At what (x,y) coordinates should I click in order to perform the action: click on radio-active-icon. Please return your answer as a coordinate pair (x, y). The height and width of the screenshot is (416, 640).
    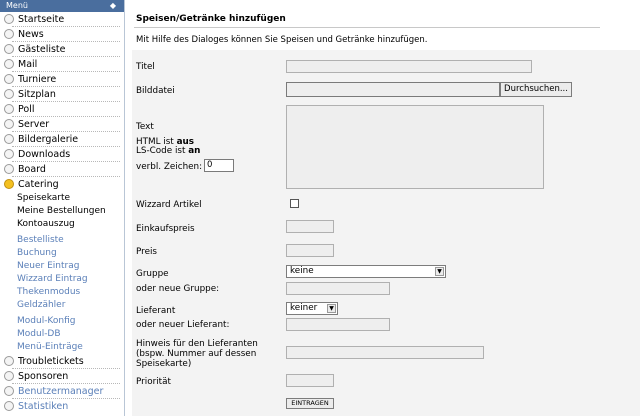
    Looking at the image, I should click on (9, 184).